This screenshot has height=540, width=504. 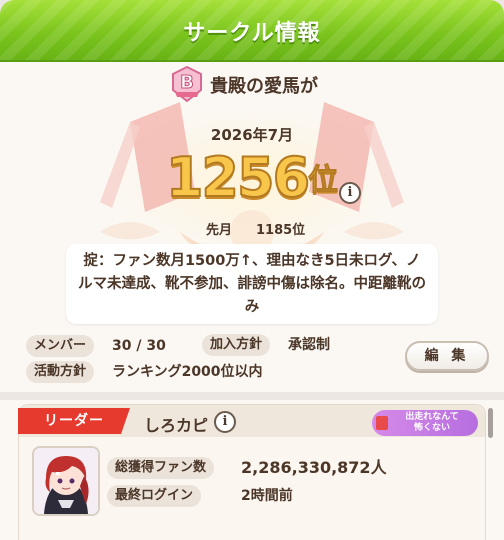 I want to click on join-policy-label: 加入方針, so click(x=236, y=345).